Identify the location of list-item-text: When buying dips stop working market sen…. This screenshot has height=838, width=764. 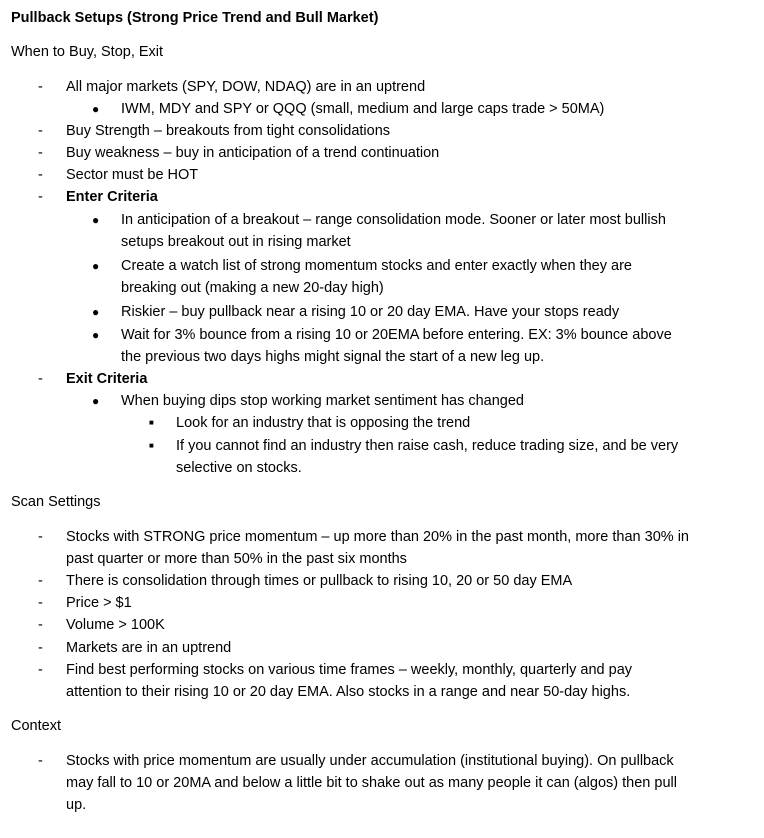
(322, 401).